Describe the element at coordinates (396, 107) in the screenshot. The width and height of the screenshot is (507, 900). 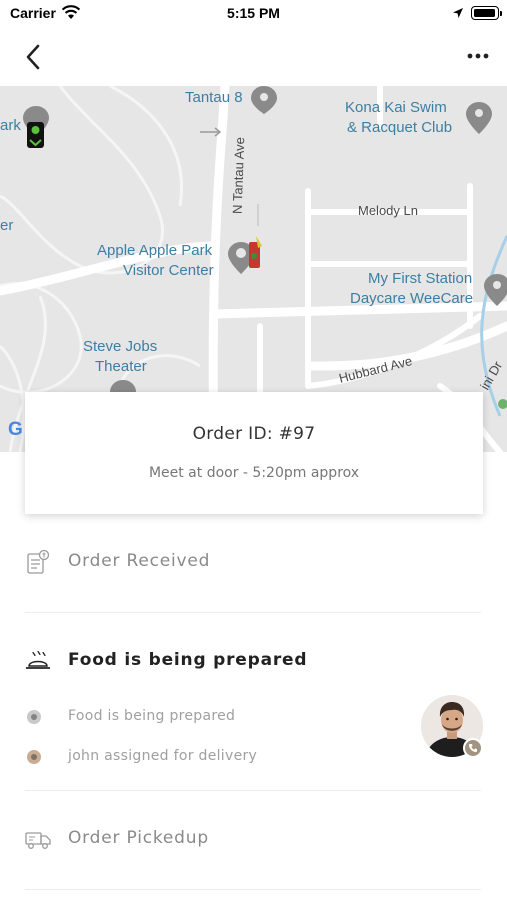
I see `map-label-kona-line1: Kona Kai Swim` at that location.